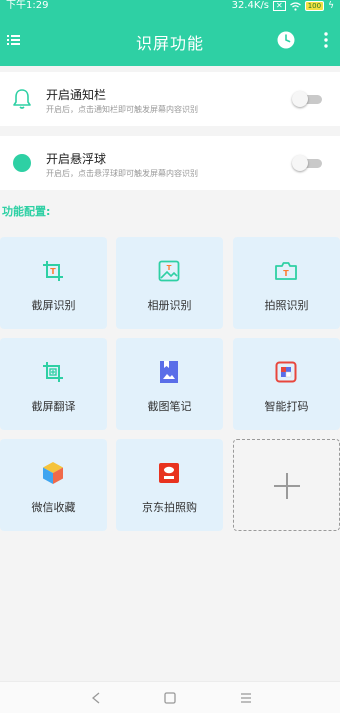 Image resolution: width=340 pixels, height=713 pixels. I want to click on function-tile-screenshot-ocr: T 截屏识别, so click(53, 283).